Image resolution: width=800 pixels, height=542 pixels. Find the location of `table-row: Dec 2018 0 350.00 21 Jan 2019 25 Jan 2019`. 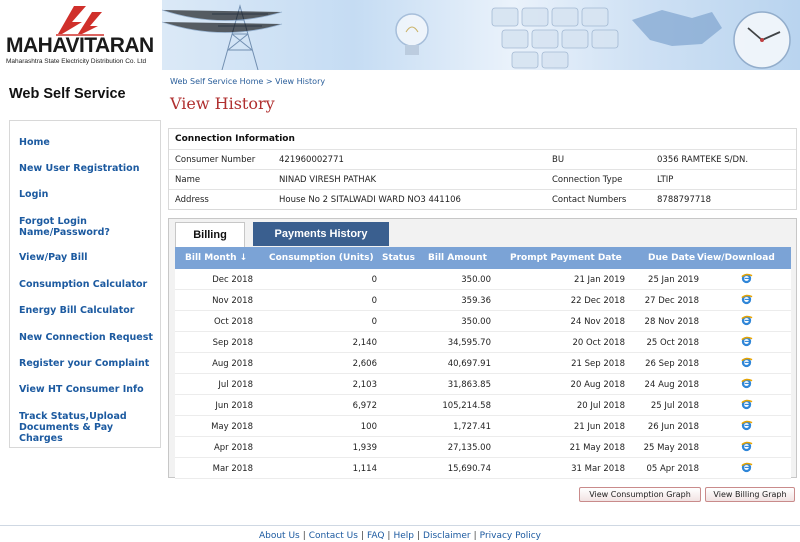

table-row: Dec 2018 0 350.00 21 Jan 2019 25 Jan 2019 is located at coordinates (483, 279).